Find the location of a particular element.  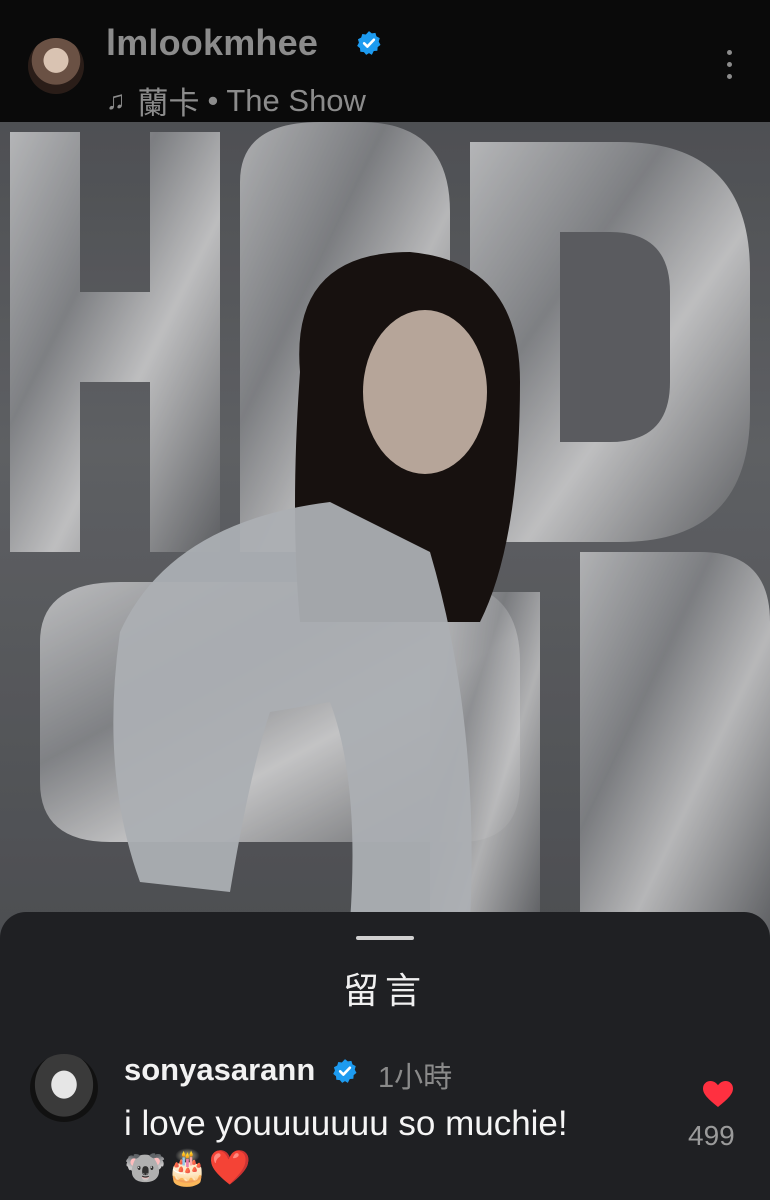

post-header: lmlookmhee ♫ 蘭卡 • The Show is located at coordinates (385, 61).